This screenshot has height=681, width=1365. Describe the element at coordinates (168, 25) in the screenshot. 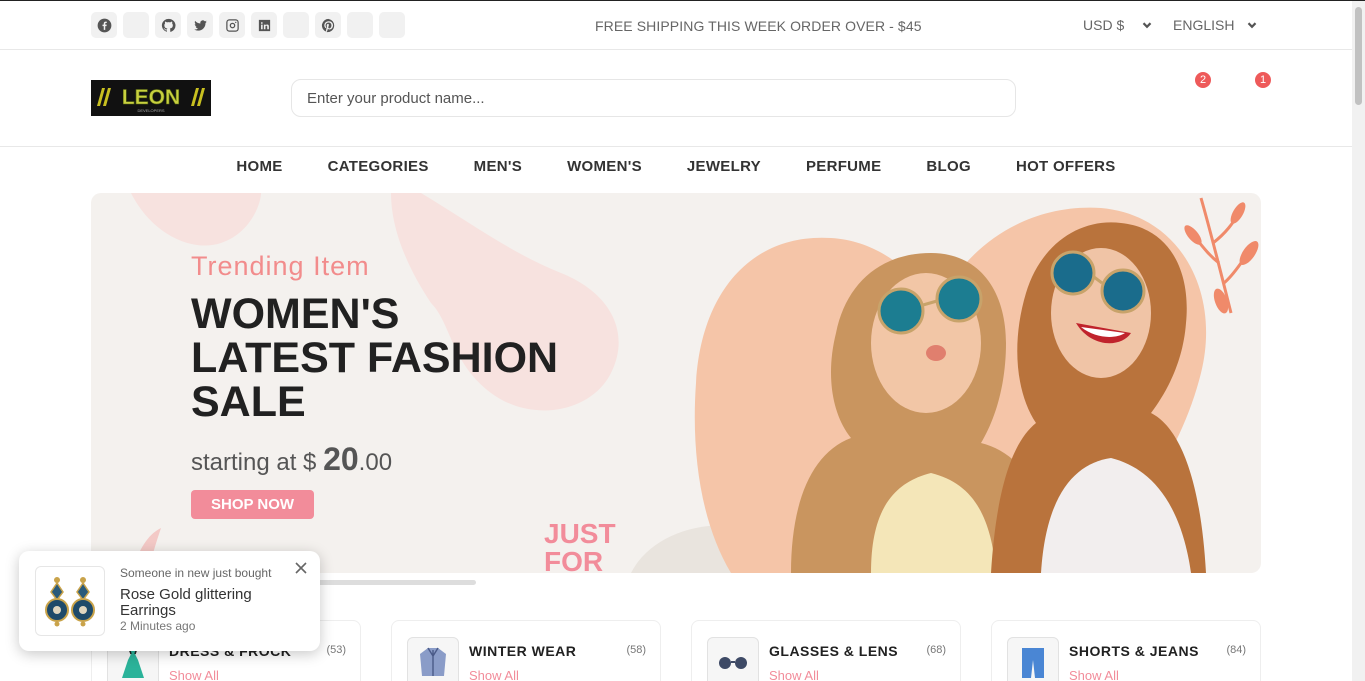

I see `github-icon` at that location.